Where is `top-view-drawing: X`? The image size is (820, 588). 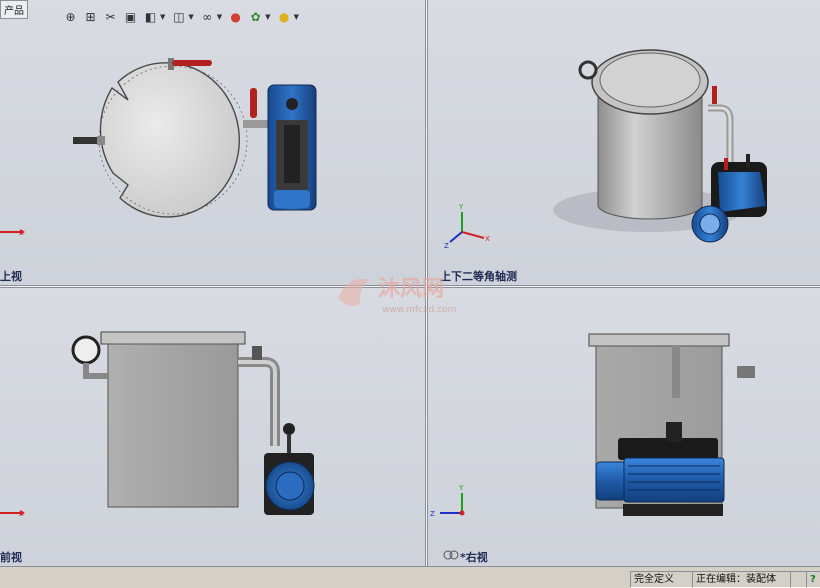 top-view-drawing: X is located at coordinates (158, 147).